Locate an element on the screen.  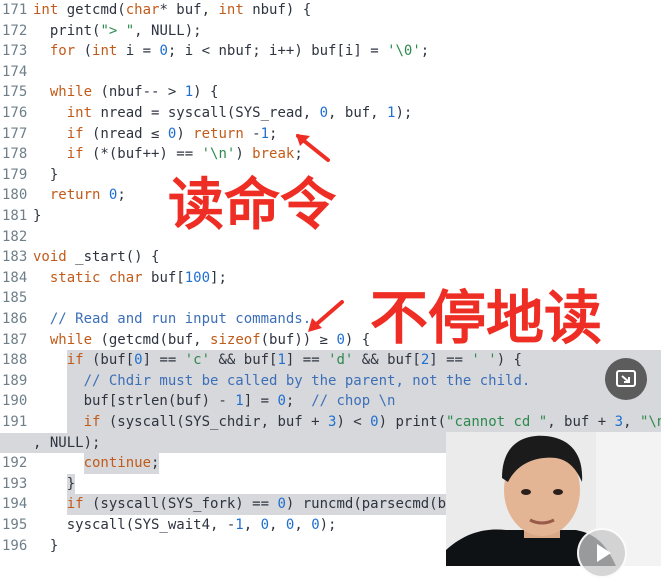
annotation-keep-reading: 不停地读 is located at coordinates (486, 318).